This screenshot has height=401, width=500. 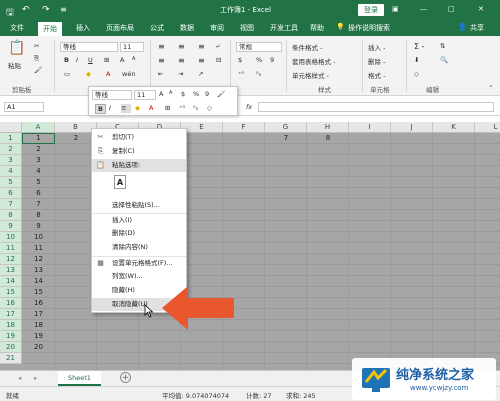 What do you see at coordinates (38, 281) in the screenshot?
I see `cell-a: 14` at bounding box center [38, 281].